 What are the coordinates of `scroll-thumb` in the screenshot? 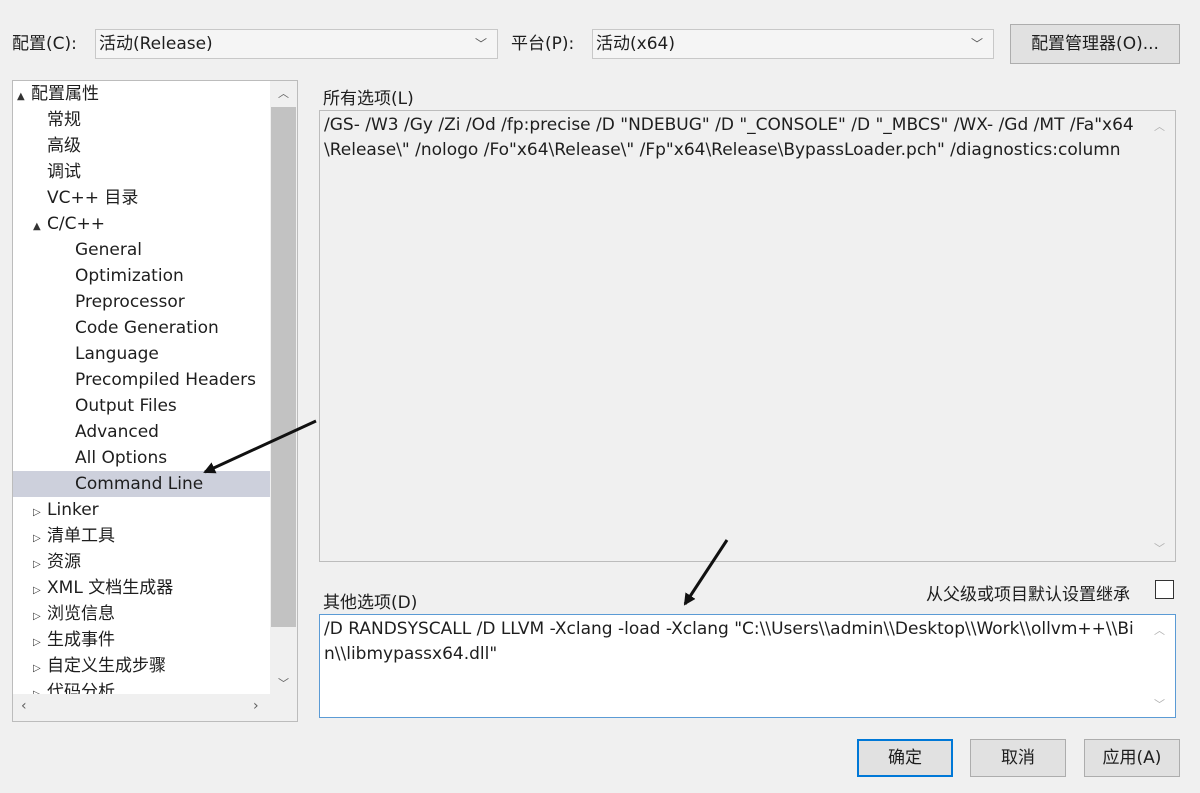 It's located at (283, 367).